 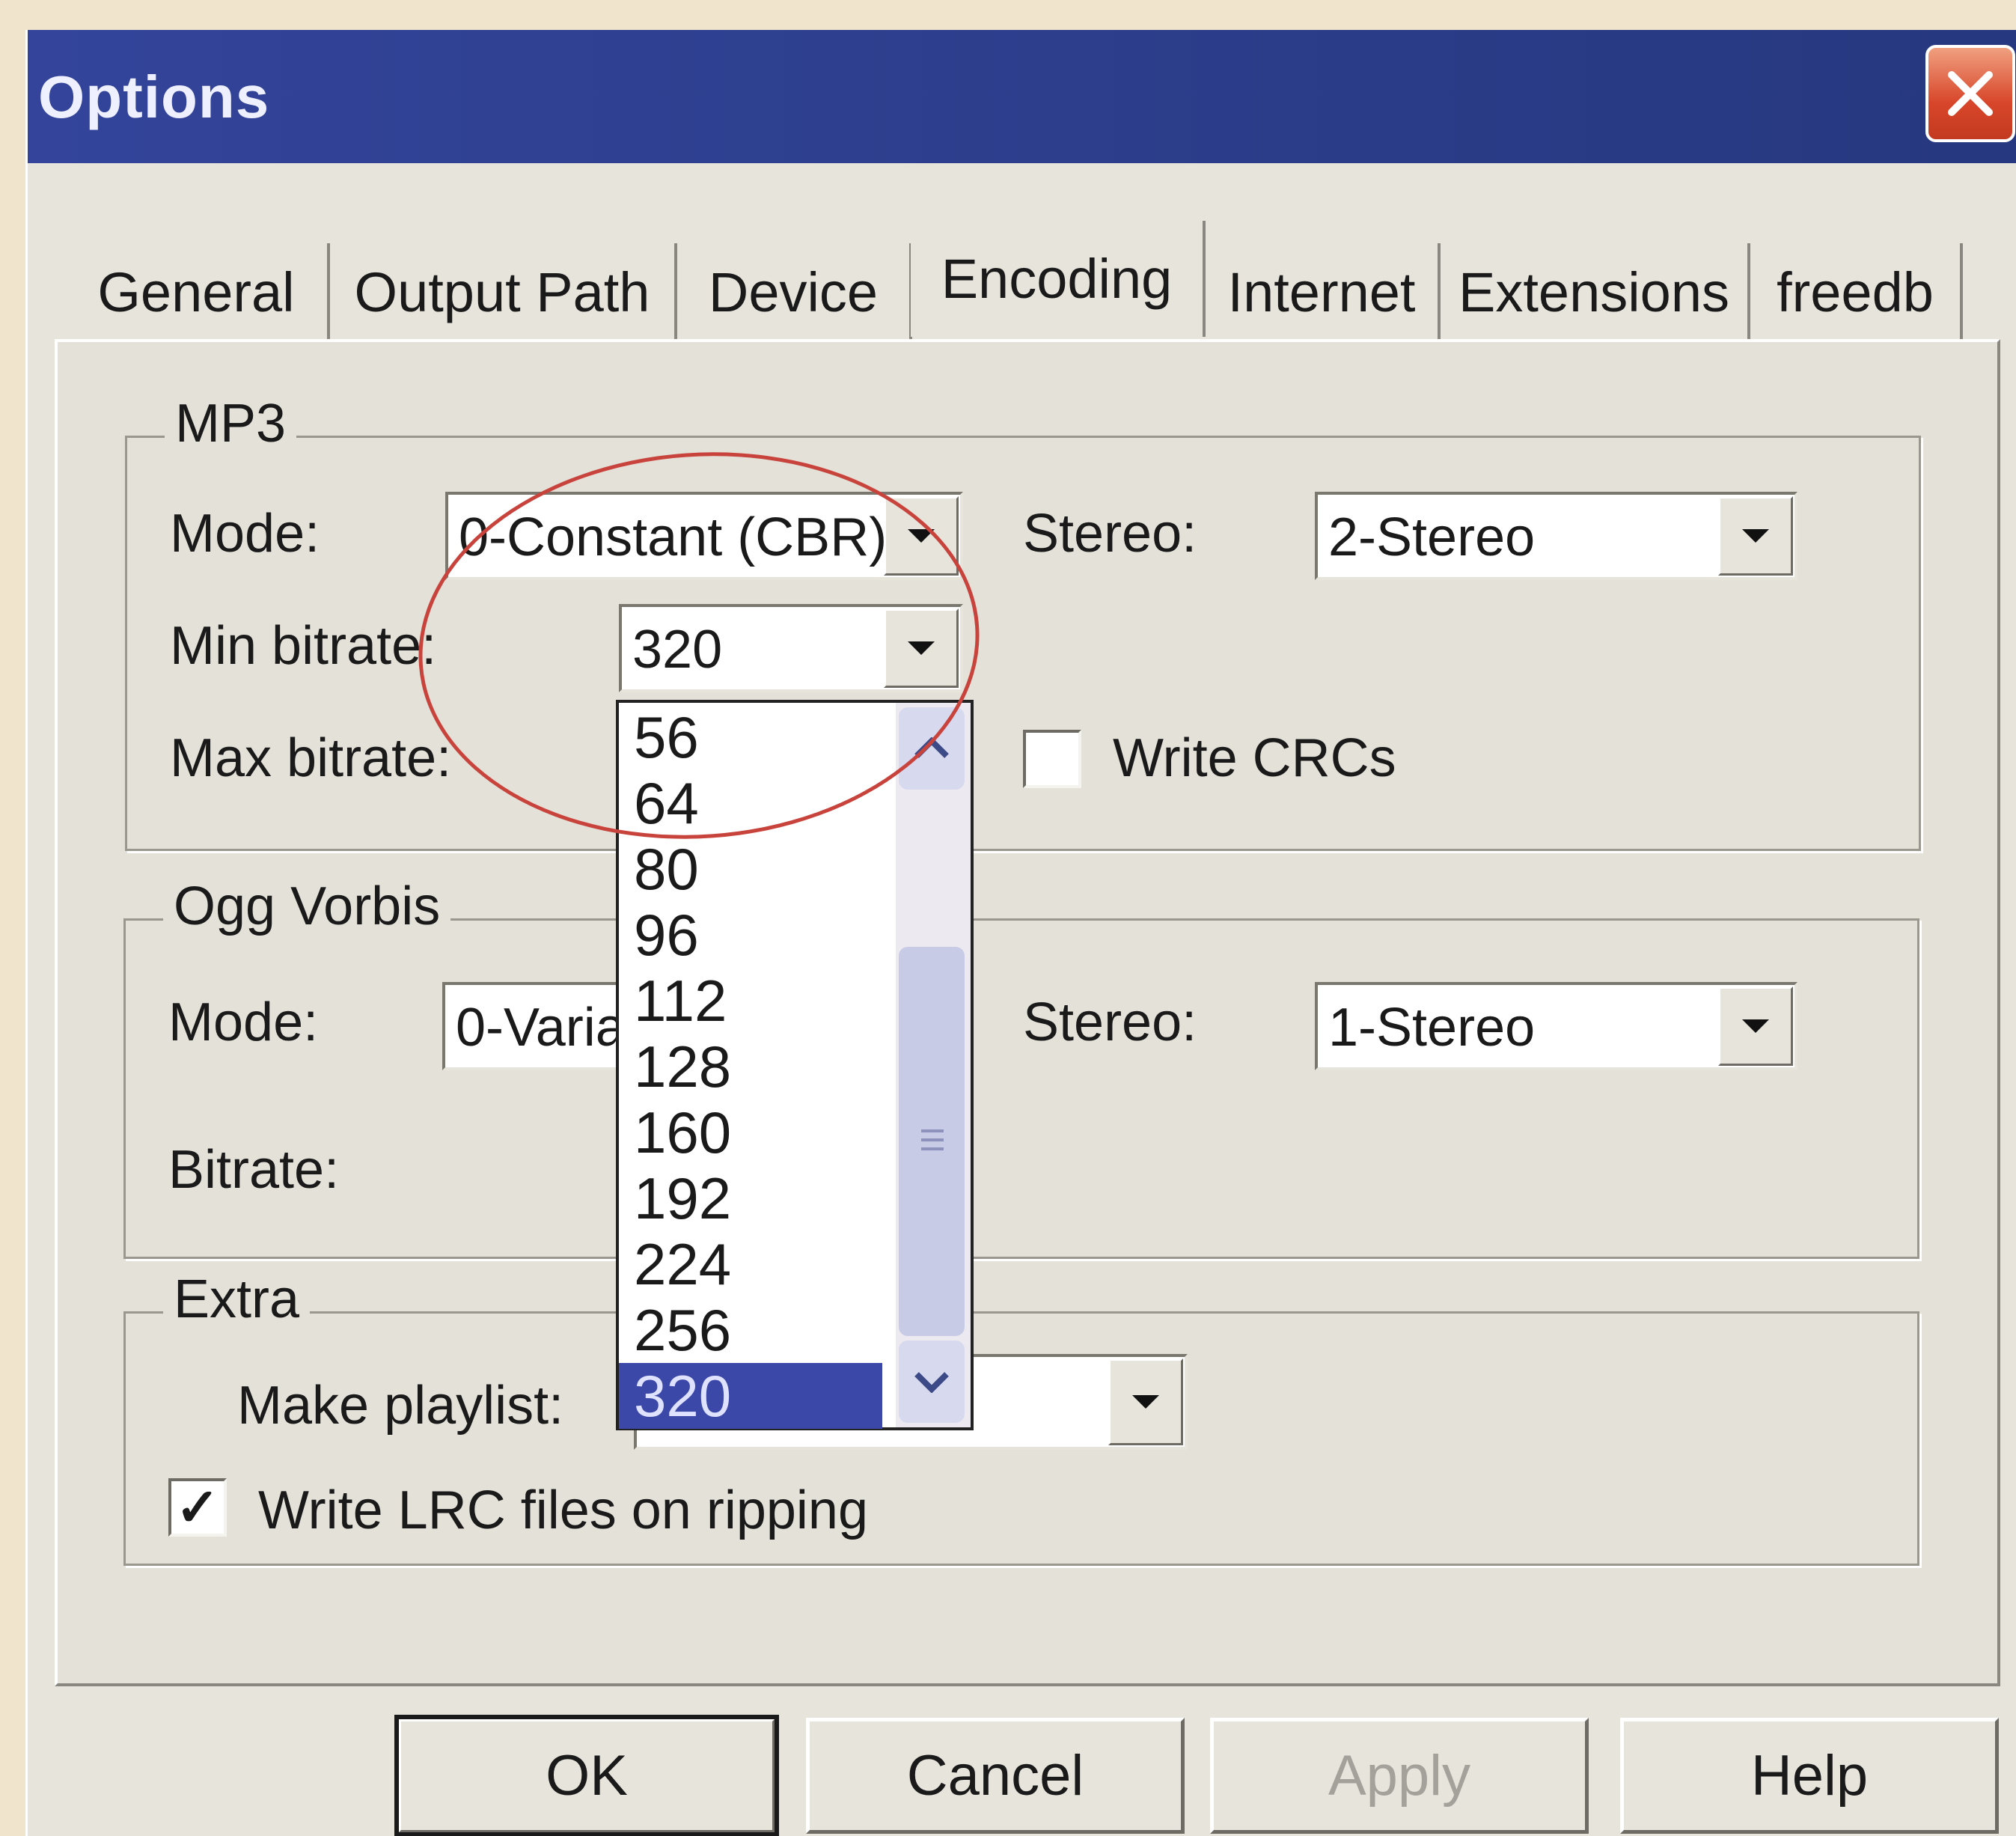 What do you see at coordinates (1432, 1028) in the screenshot?
I see `ogg-stereo-value: 1-Stereo` at bounding box center [1432, 1028].